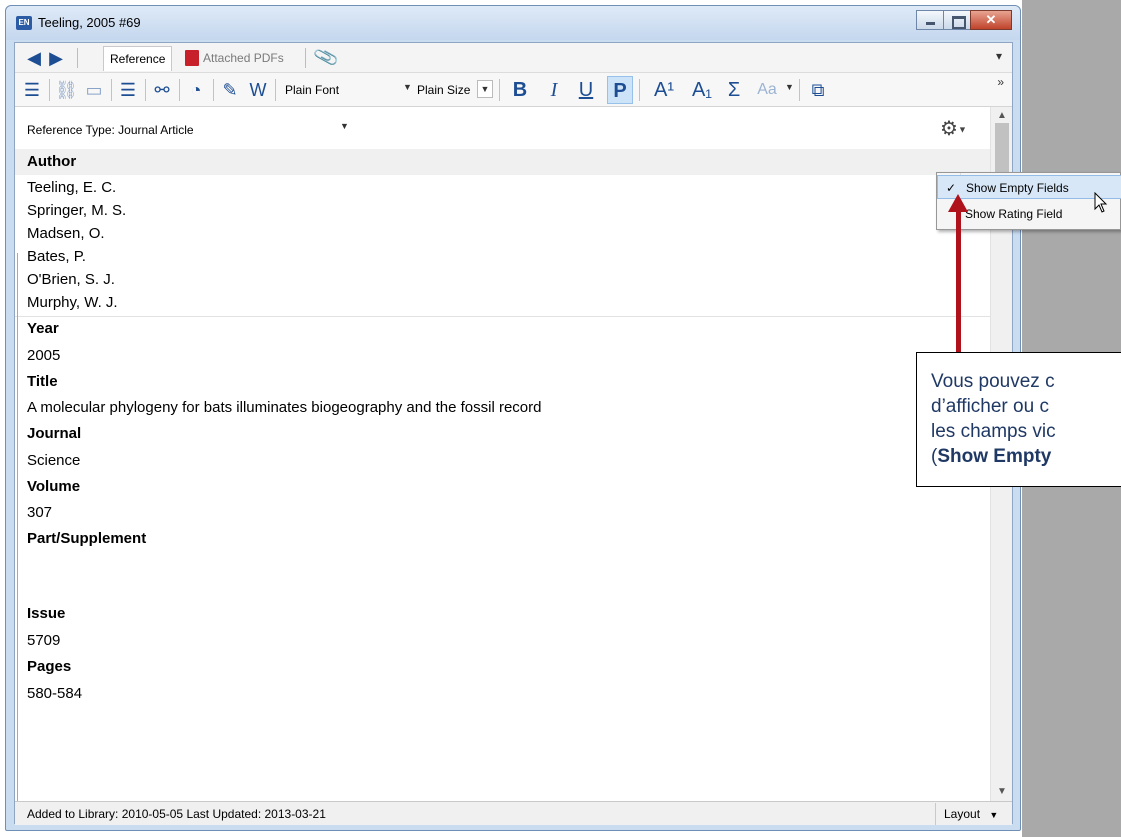 The width and height of the screenshot is (1121, 837). I want to click on callout-line: d’afficher ou c, so click(990, 406).